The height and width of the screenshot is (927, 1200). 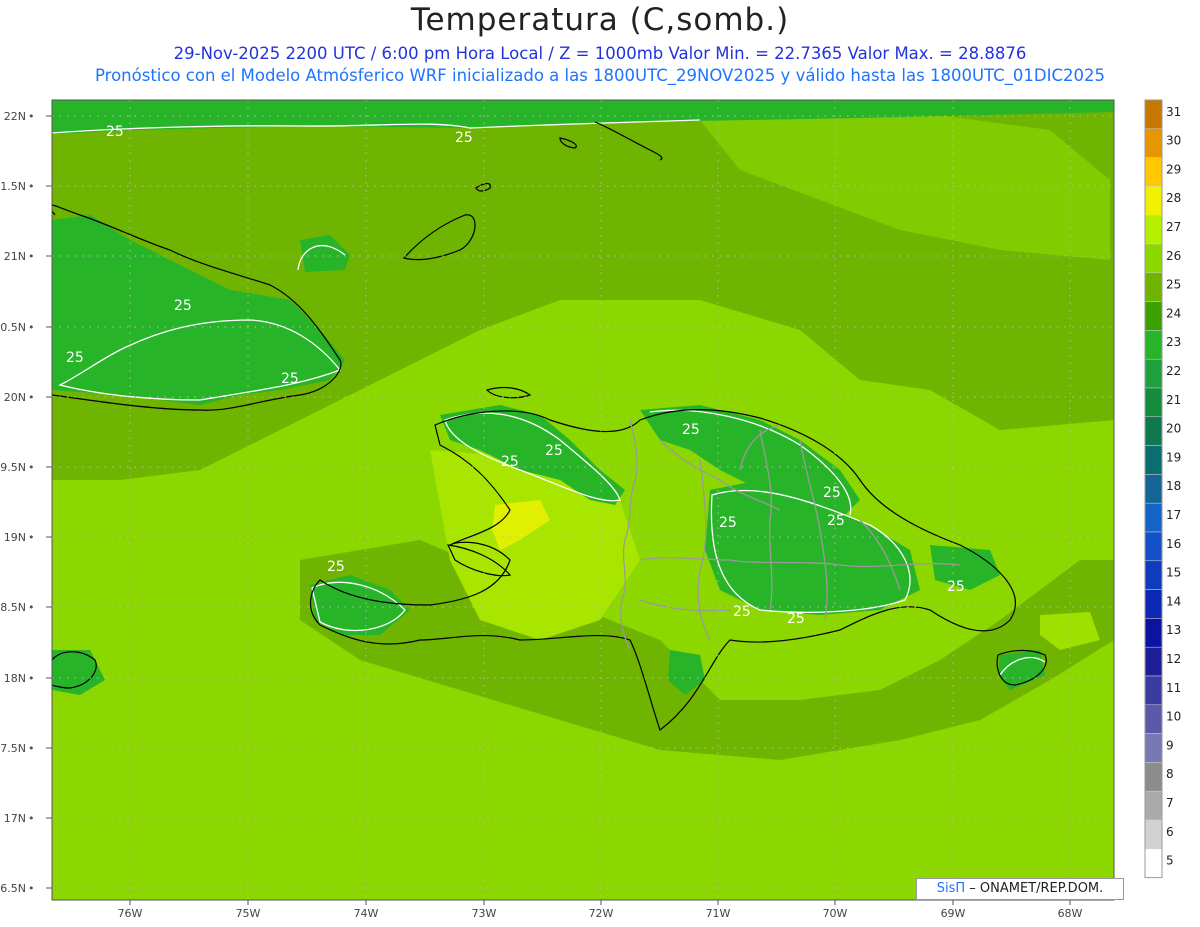 What do you see at coordinates (1034, 888) in the screenshot?
I see `credit-text: – ONAMET/REP.DOM.` at bounding box center [1034, 888].